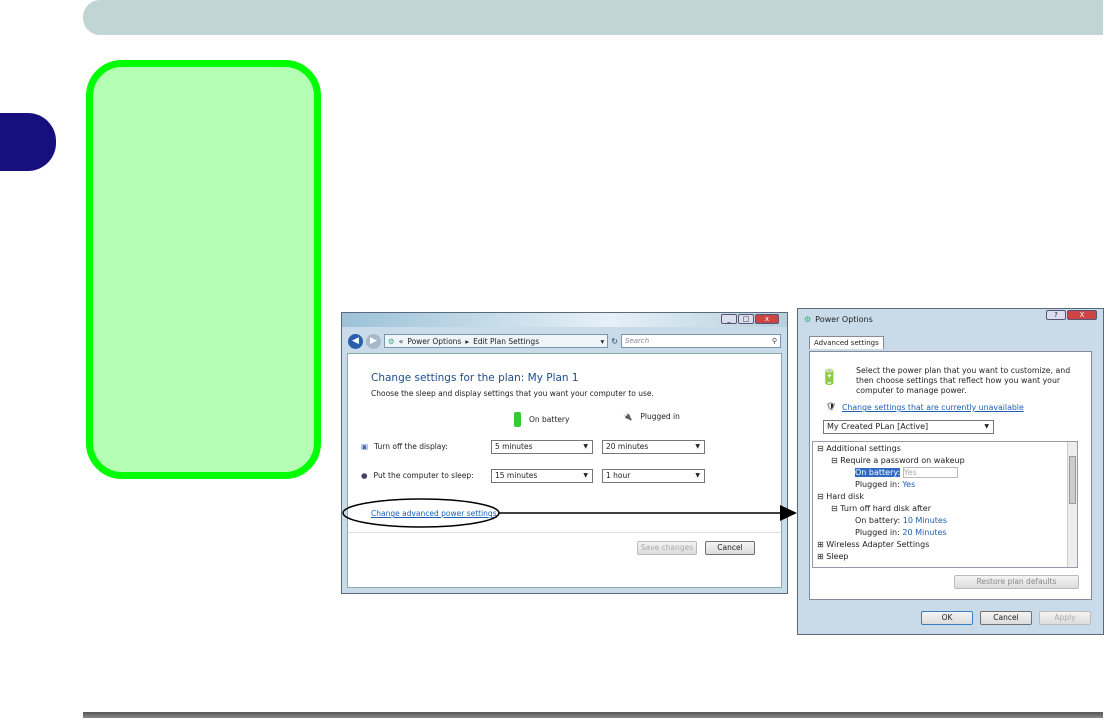  Describe the element at coordinates (653, 476) in the screenshot. I see `sleep-plugged-select: 1 hour ▼` at that location.